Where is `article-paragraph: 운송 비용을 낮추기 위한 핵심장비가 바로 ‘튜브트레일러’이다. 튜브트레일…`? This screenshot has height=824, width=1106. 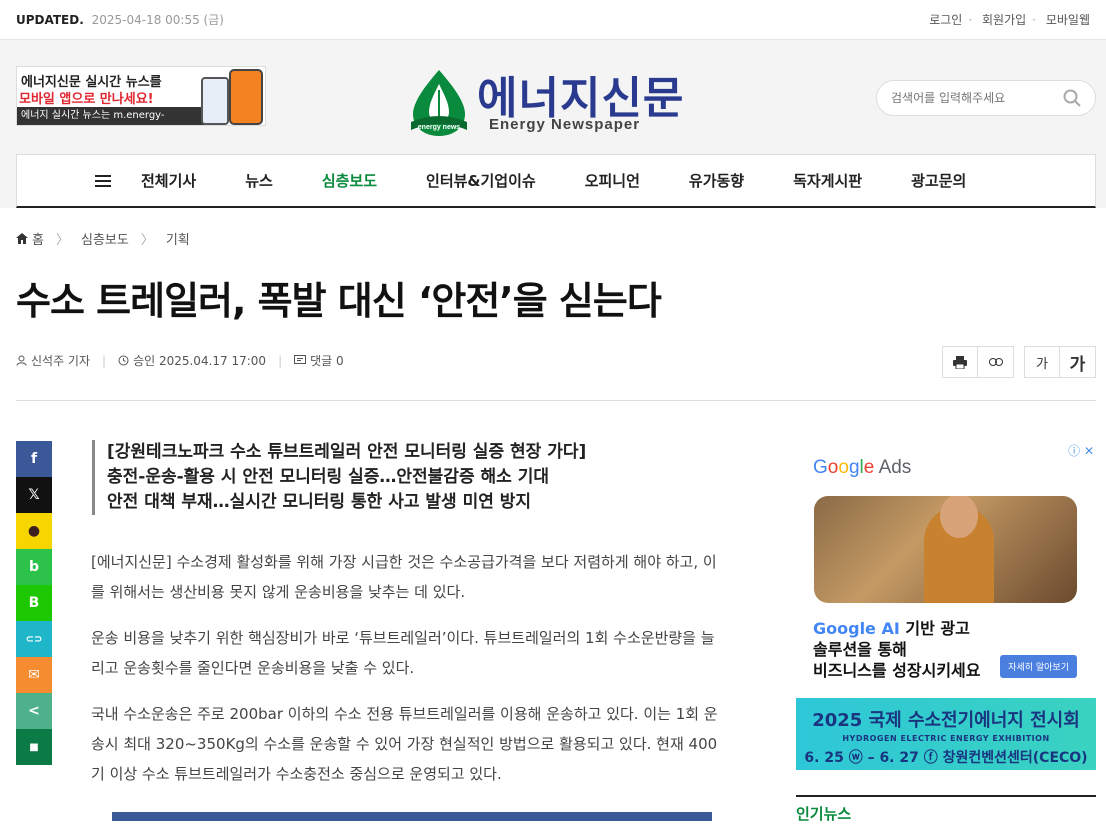 article-paragraph: 운송 비용을 낮추기 위한 핵심장비가 바로 ‘튜브트레일러’이다. 튜브트레일… is located at coordinates (403, 653).